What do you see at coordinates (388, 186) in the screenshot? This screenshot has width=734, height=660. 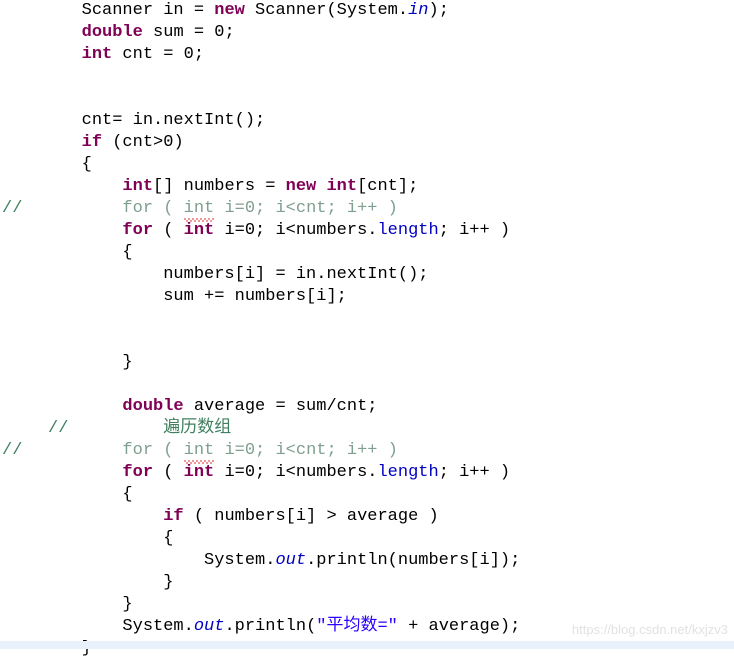 I see `code-token: [cnt];` at bounding box center [388, 186].